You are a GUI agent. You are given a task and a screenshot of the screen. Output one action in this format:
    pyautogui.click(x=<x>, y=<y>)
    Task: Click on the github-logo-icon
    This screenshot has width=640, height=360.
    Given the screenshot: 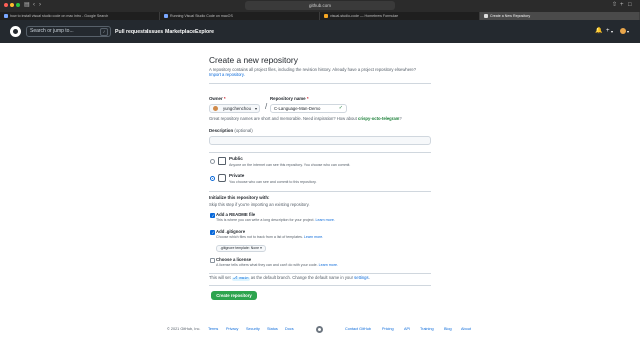 What is the action you would take?
    pyautogui.click(x=15, y=31)
    